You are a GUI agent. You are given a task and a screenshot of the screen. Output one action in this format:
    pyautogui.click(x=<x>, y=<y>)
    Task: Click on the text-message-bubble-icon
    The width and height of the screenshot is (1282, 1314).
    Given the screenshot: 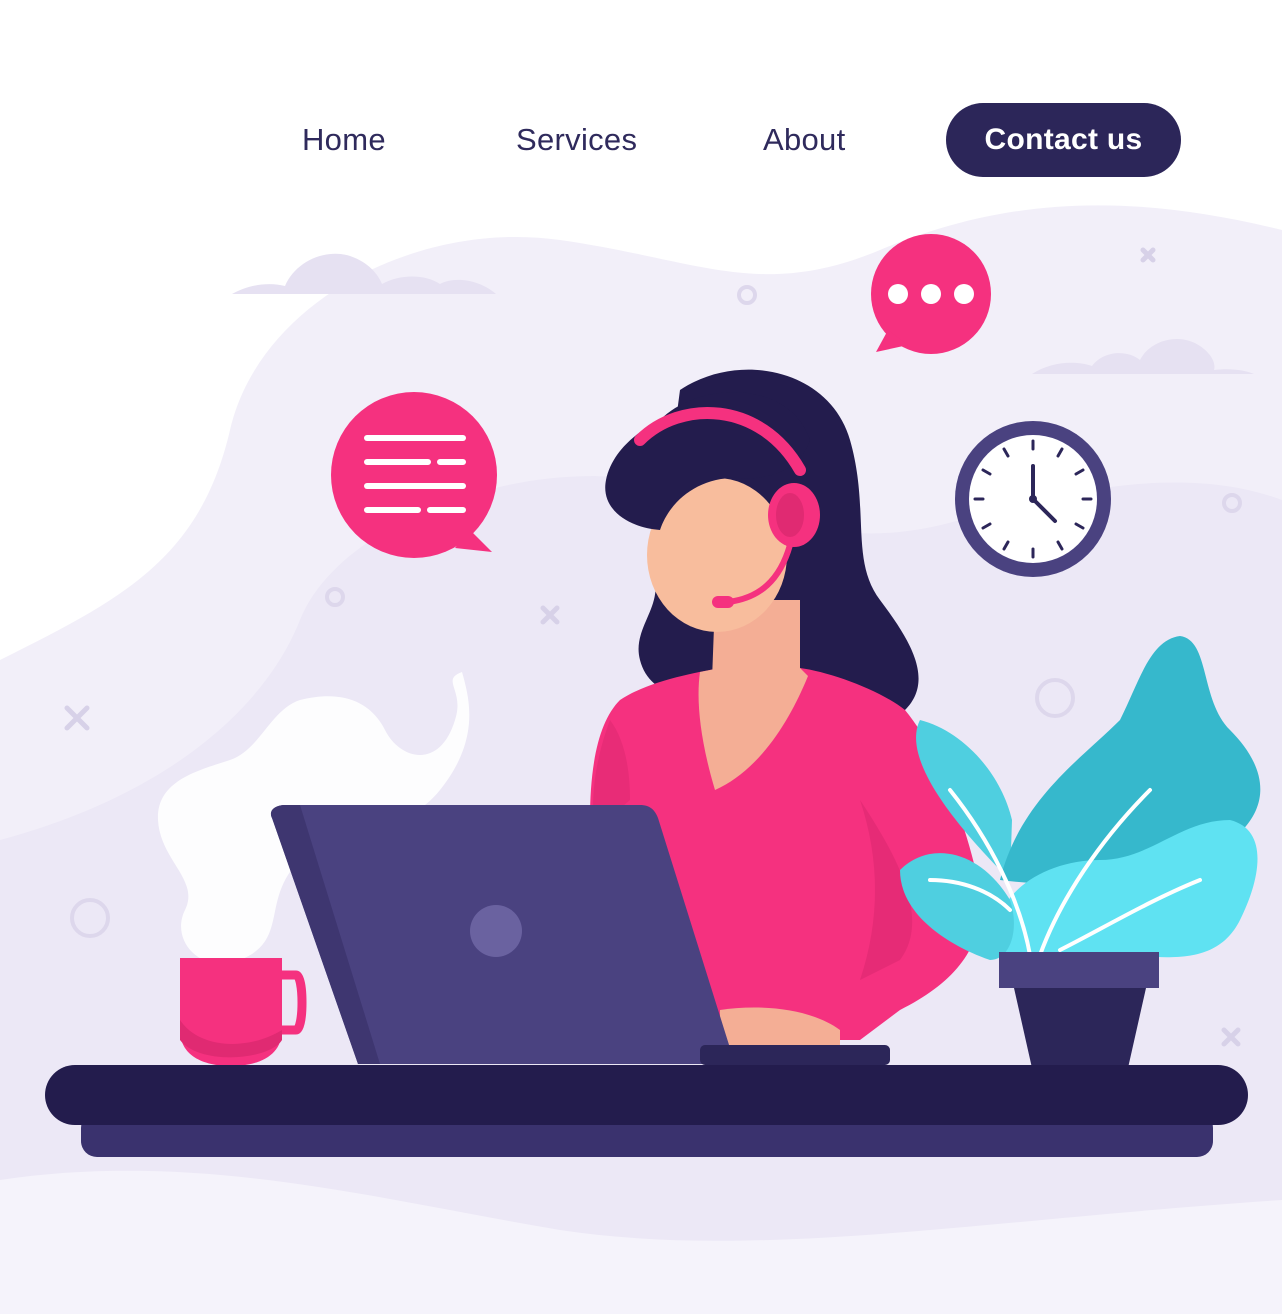 What is the action you would take?
    pyautogui.click(x=414, y=475)
    